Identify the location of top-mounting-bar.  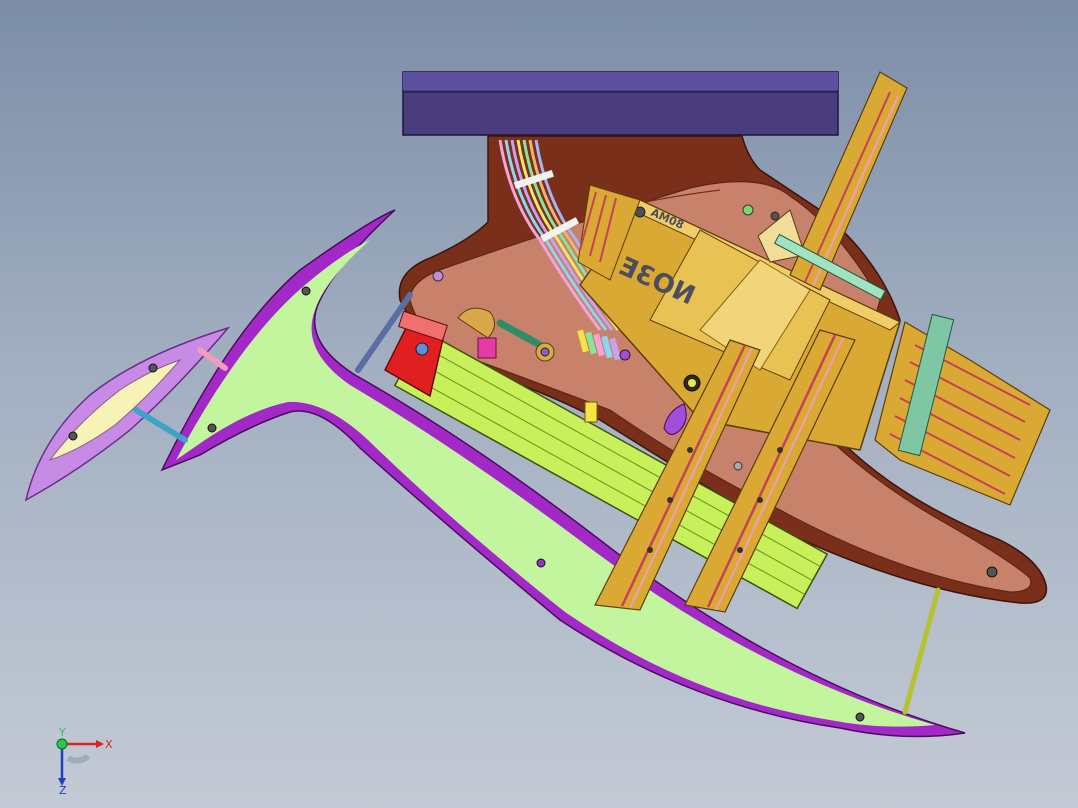
(620, 103).